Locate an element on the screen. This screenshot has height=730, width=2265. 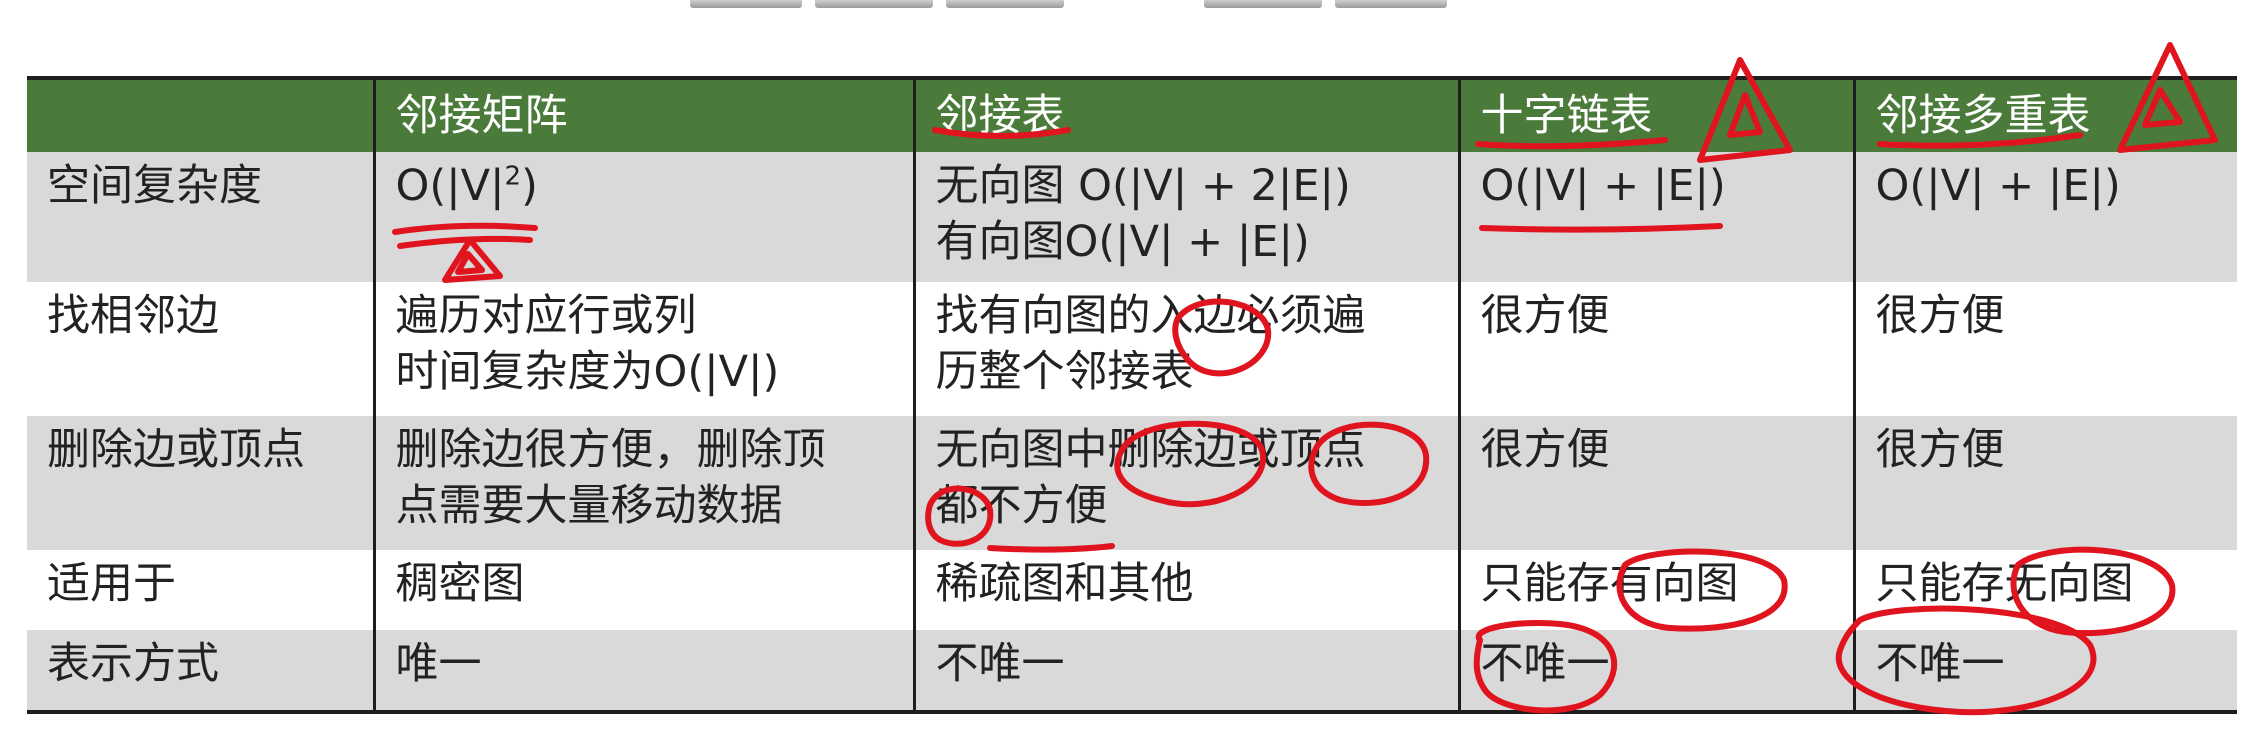
table-cell: 唯一 is located at coordinates (643, 671).